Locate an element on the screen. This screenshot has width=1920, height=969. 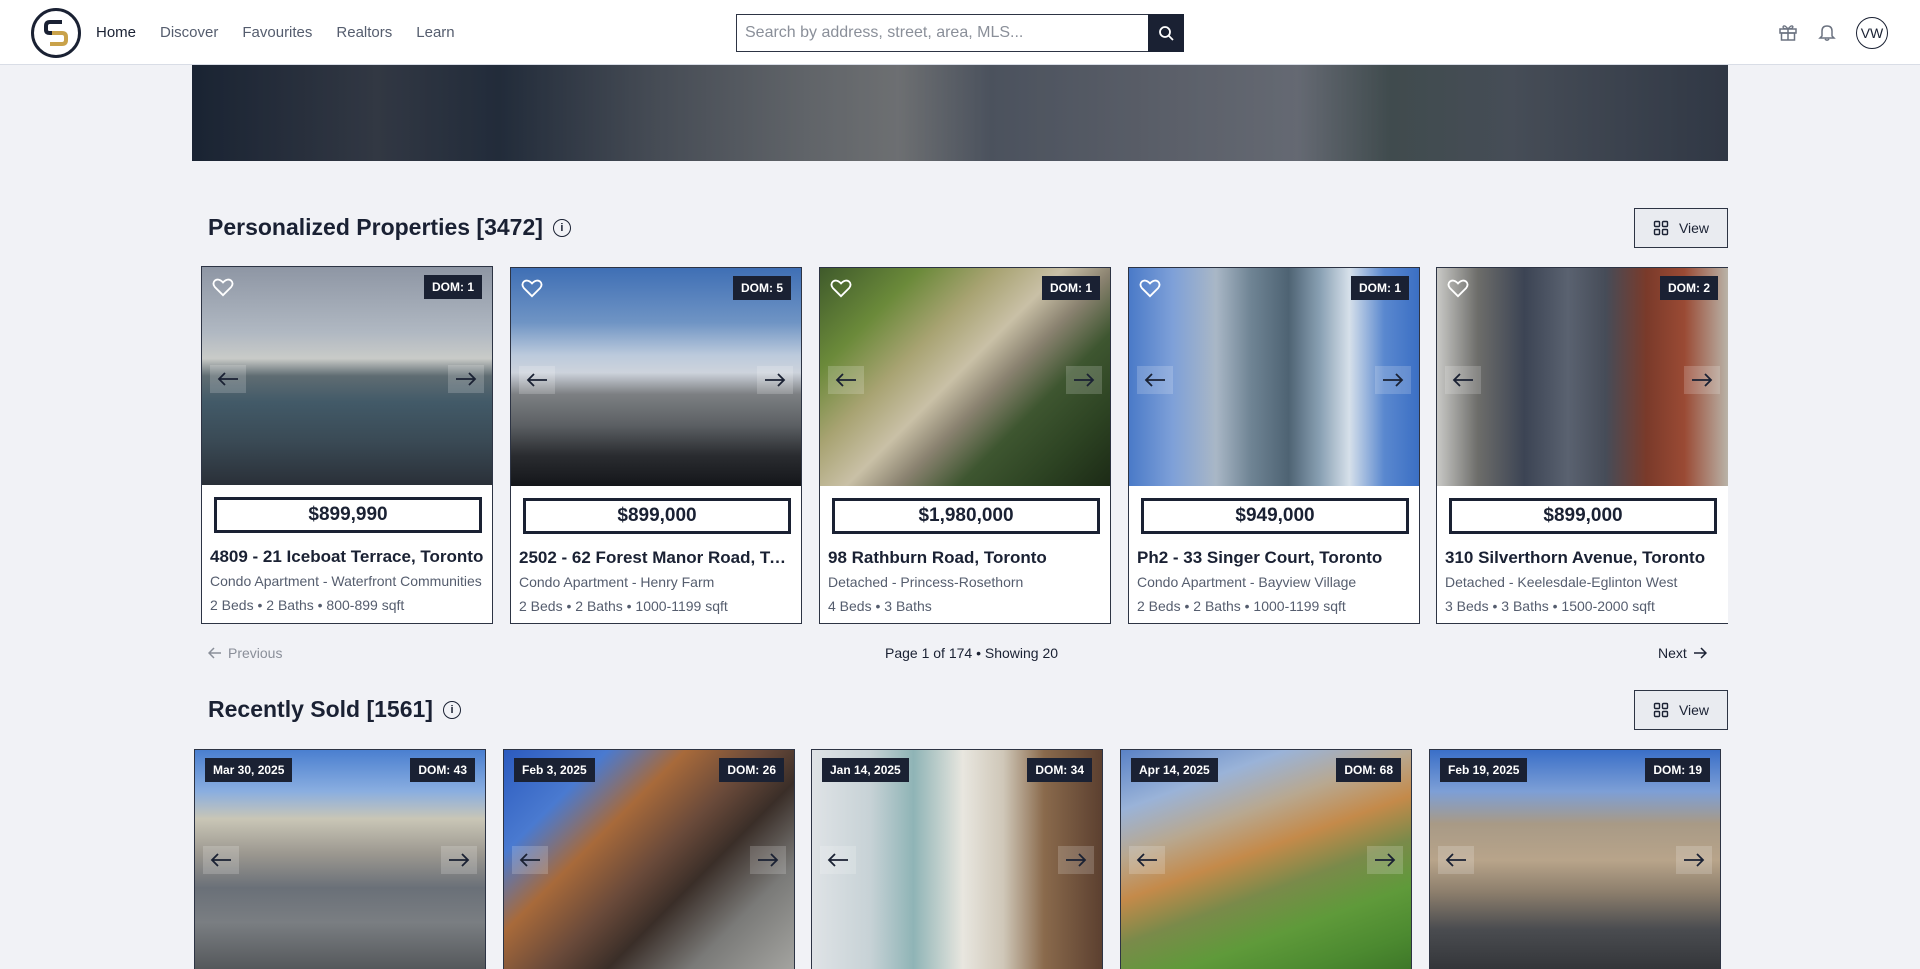
sold-date-badge: Feb 3, 2025 is located at coordinates (554, 770).